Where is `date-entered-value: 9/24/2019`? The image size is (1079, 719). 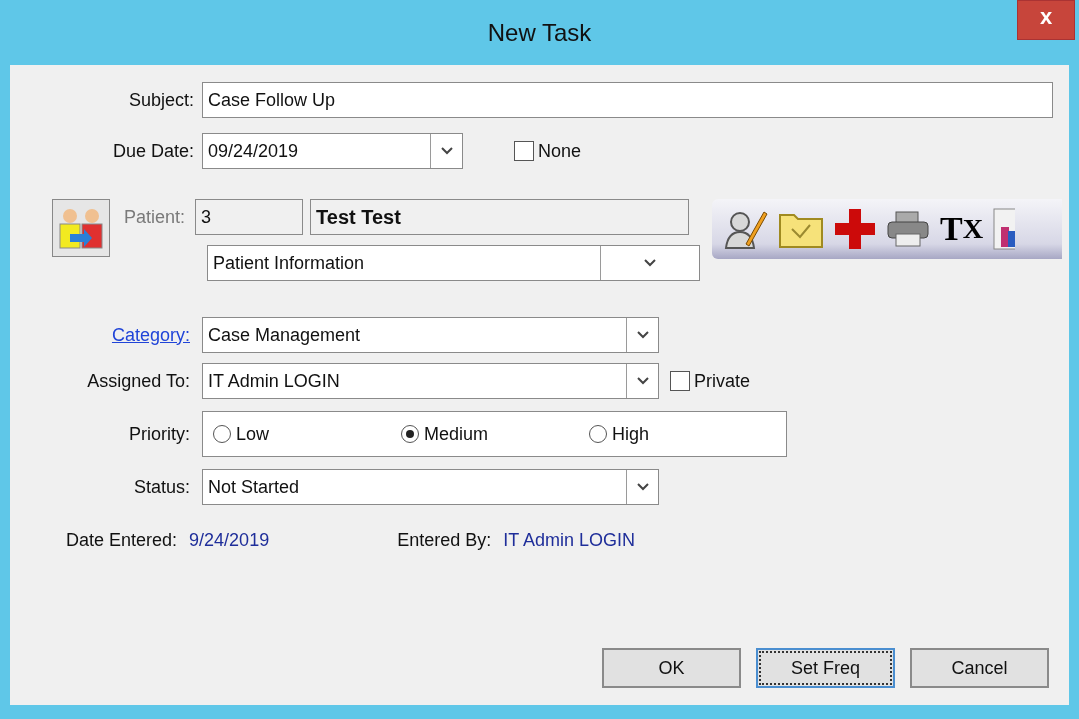 date-entered-value: 9/24/2019 is located at coordinates (229, 540).